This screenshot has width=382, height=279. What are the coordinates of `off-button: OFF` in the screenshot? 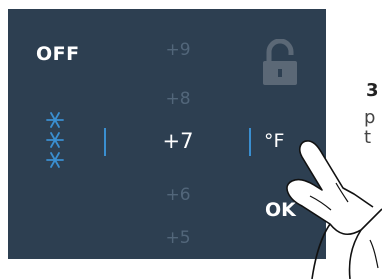 It's located at (58, 54).